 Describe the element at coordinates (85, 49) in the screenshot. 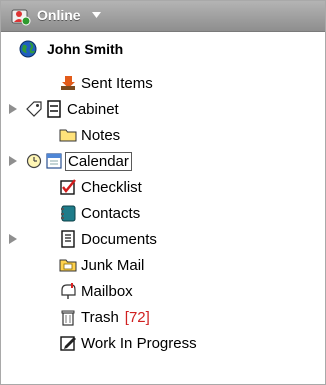

I see `user-name: John Smith` at that location.